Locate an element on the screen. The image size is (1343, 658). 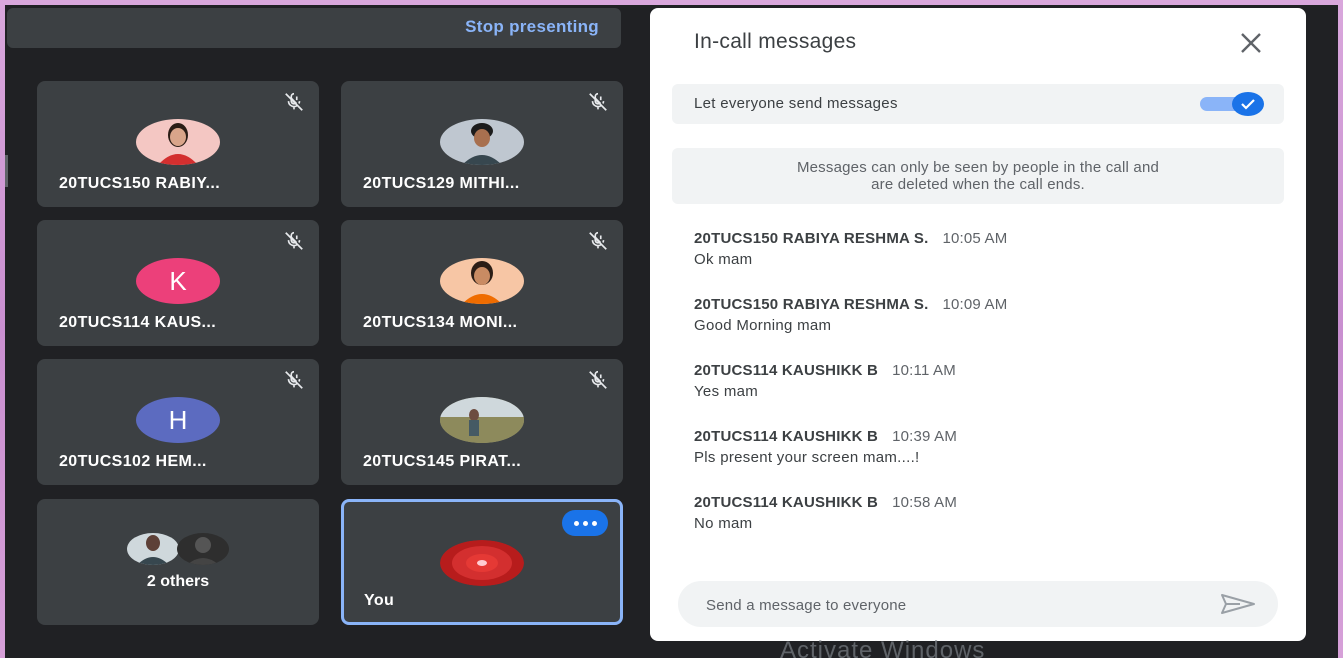
message-time: 10:09 AM is located at coordinates (975, 304).